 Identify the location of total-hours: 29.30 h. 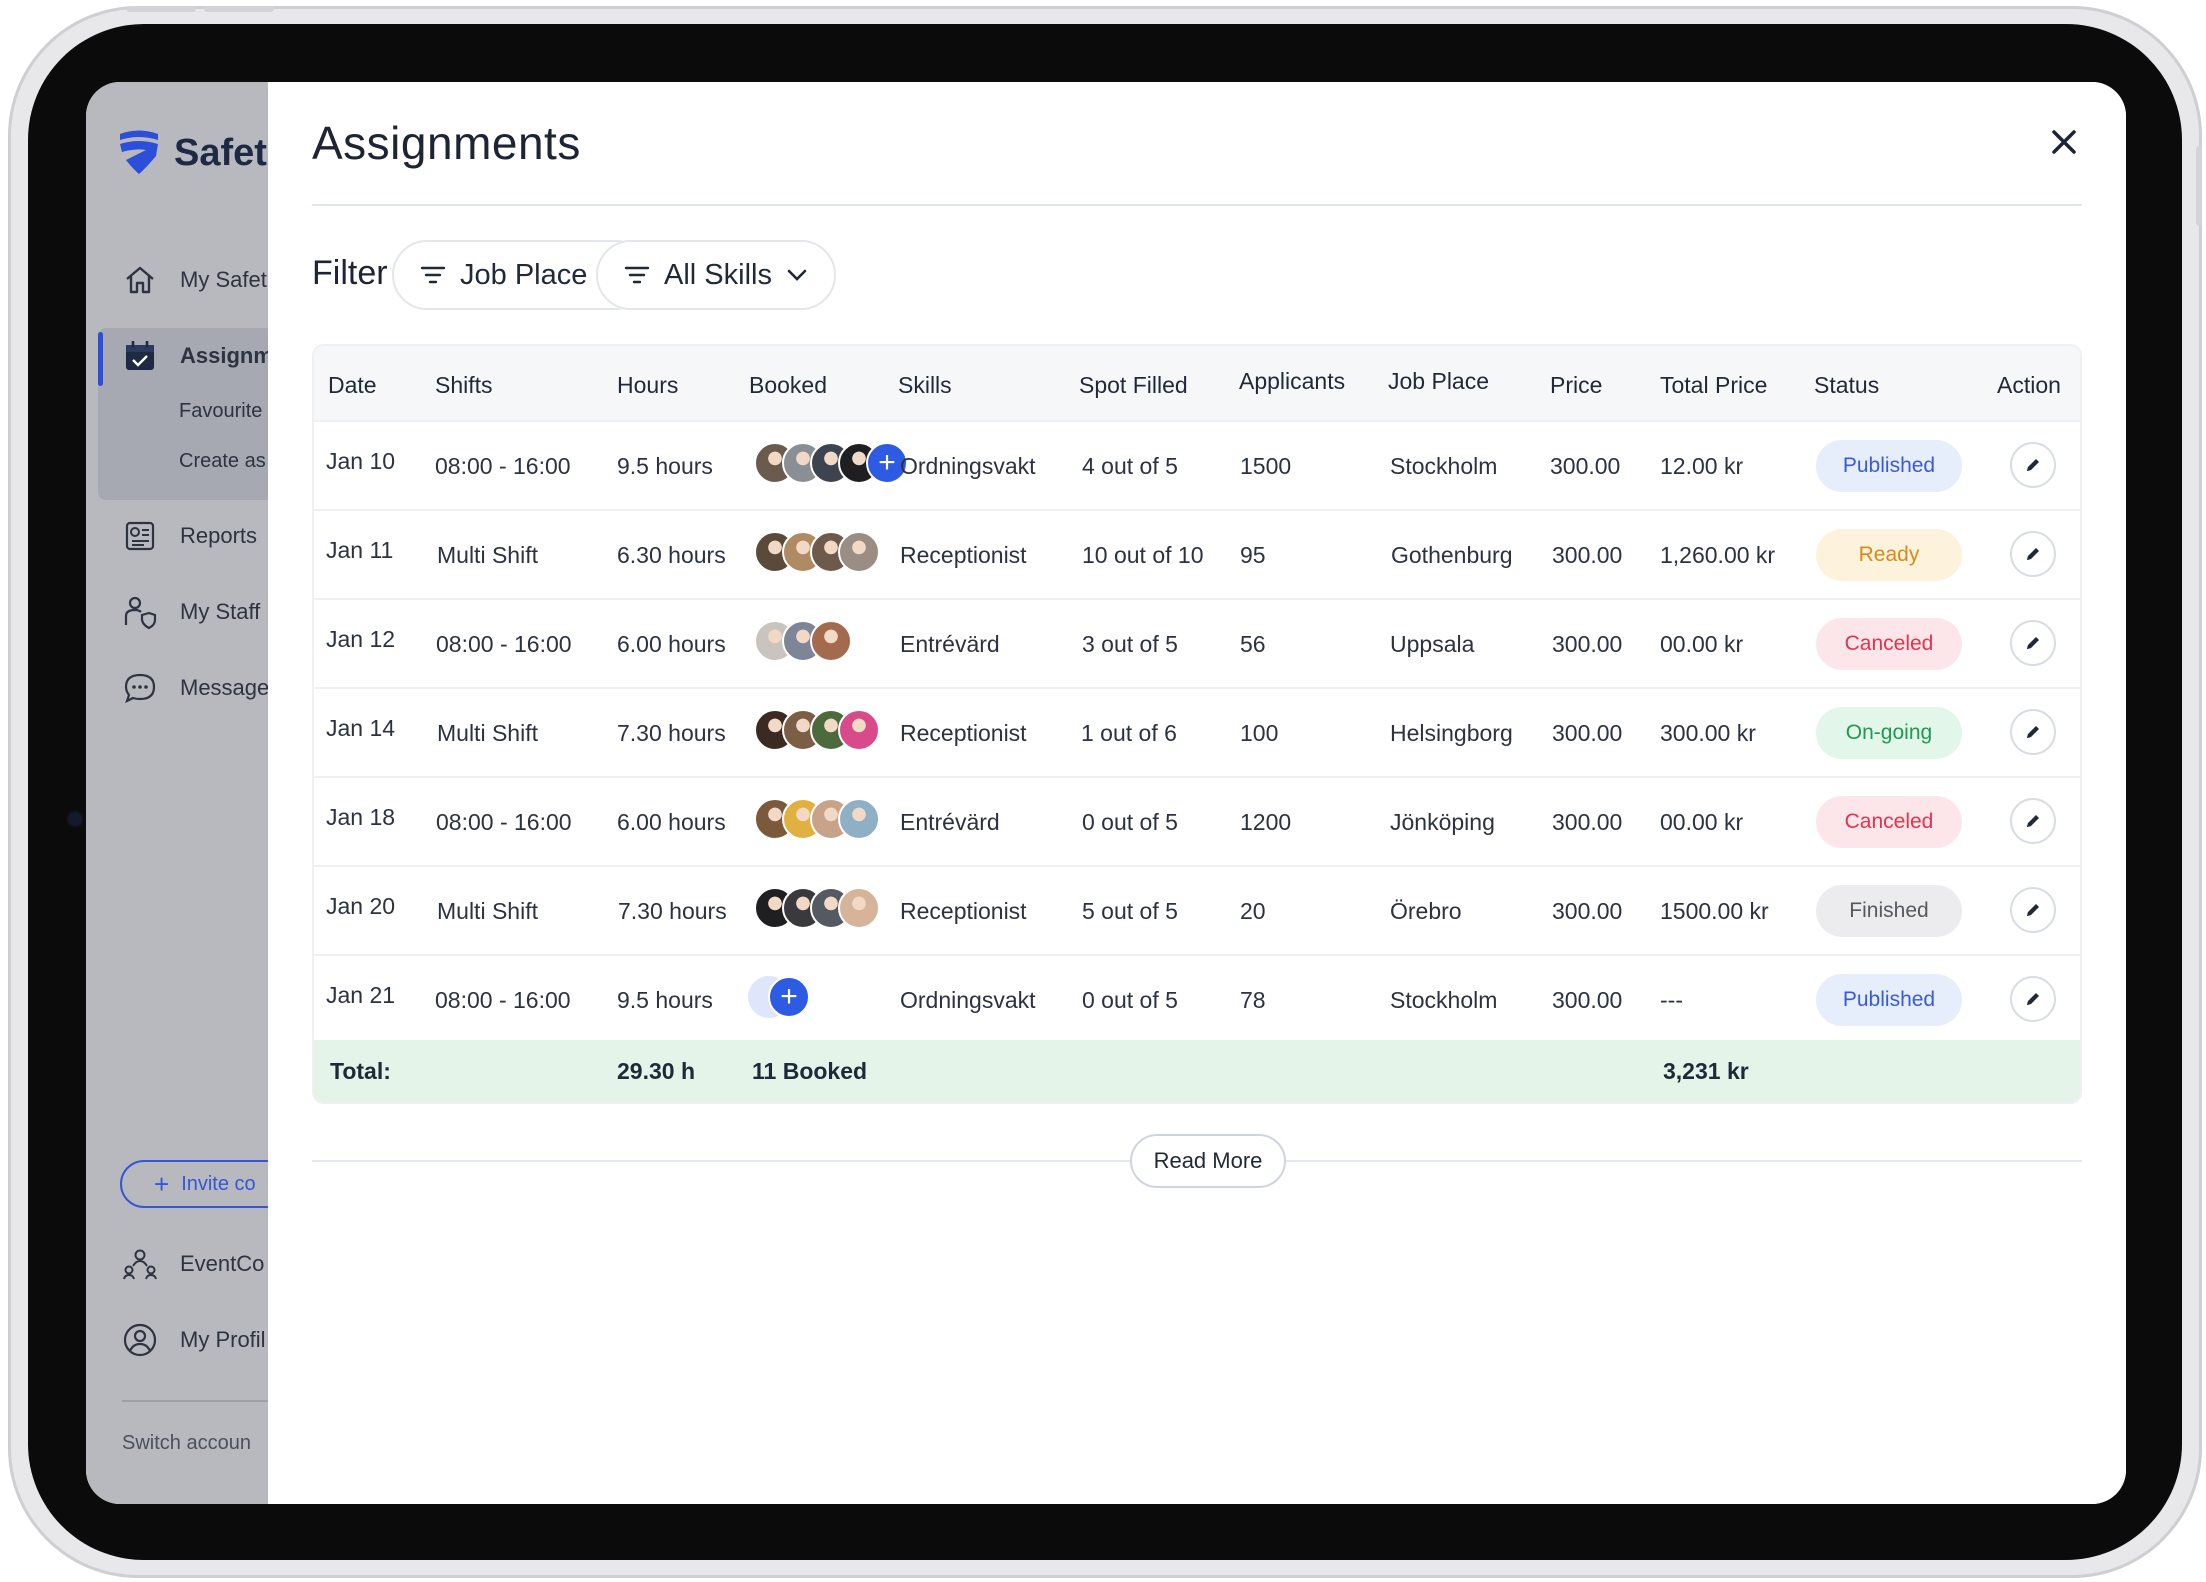
(656, 1071).